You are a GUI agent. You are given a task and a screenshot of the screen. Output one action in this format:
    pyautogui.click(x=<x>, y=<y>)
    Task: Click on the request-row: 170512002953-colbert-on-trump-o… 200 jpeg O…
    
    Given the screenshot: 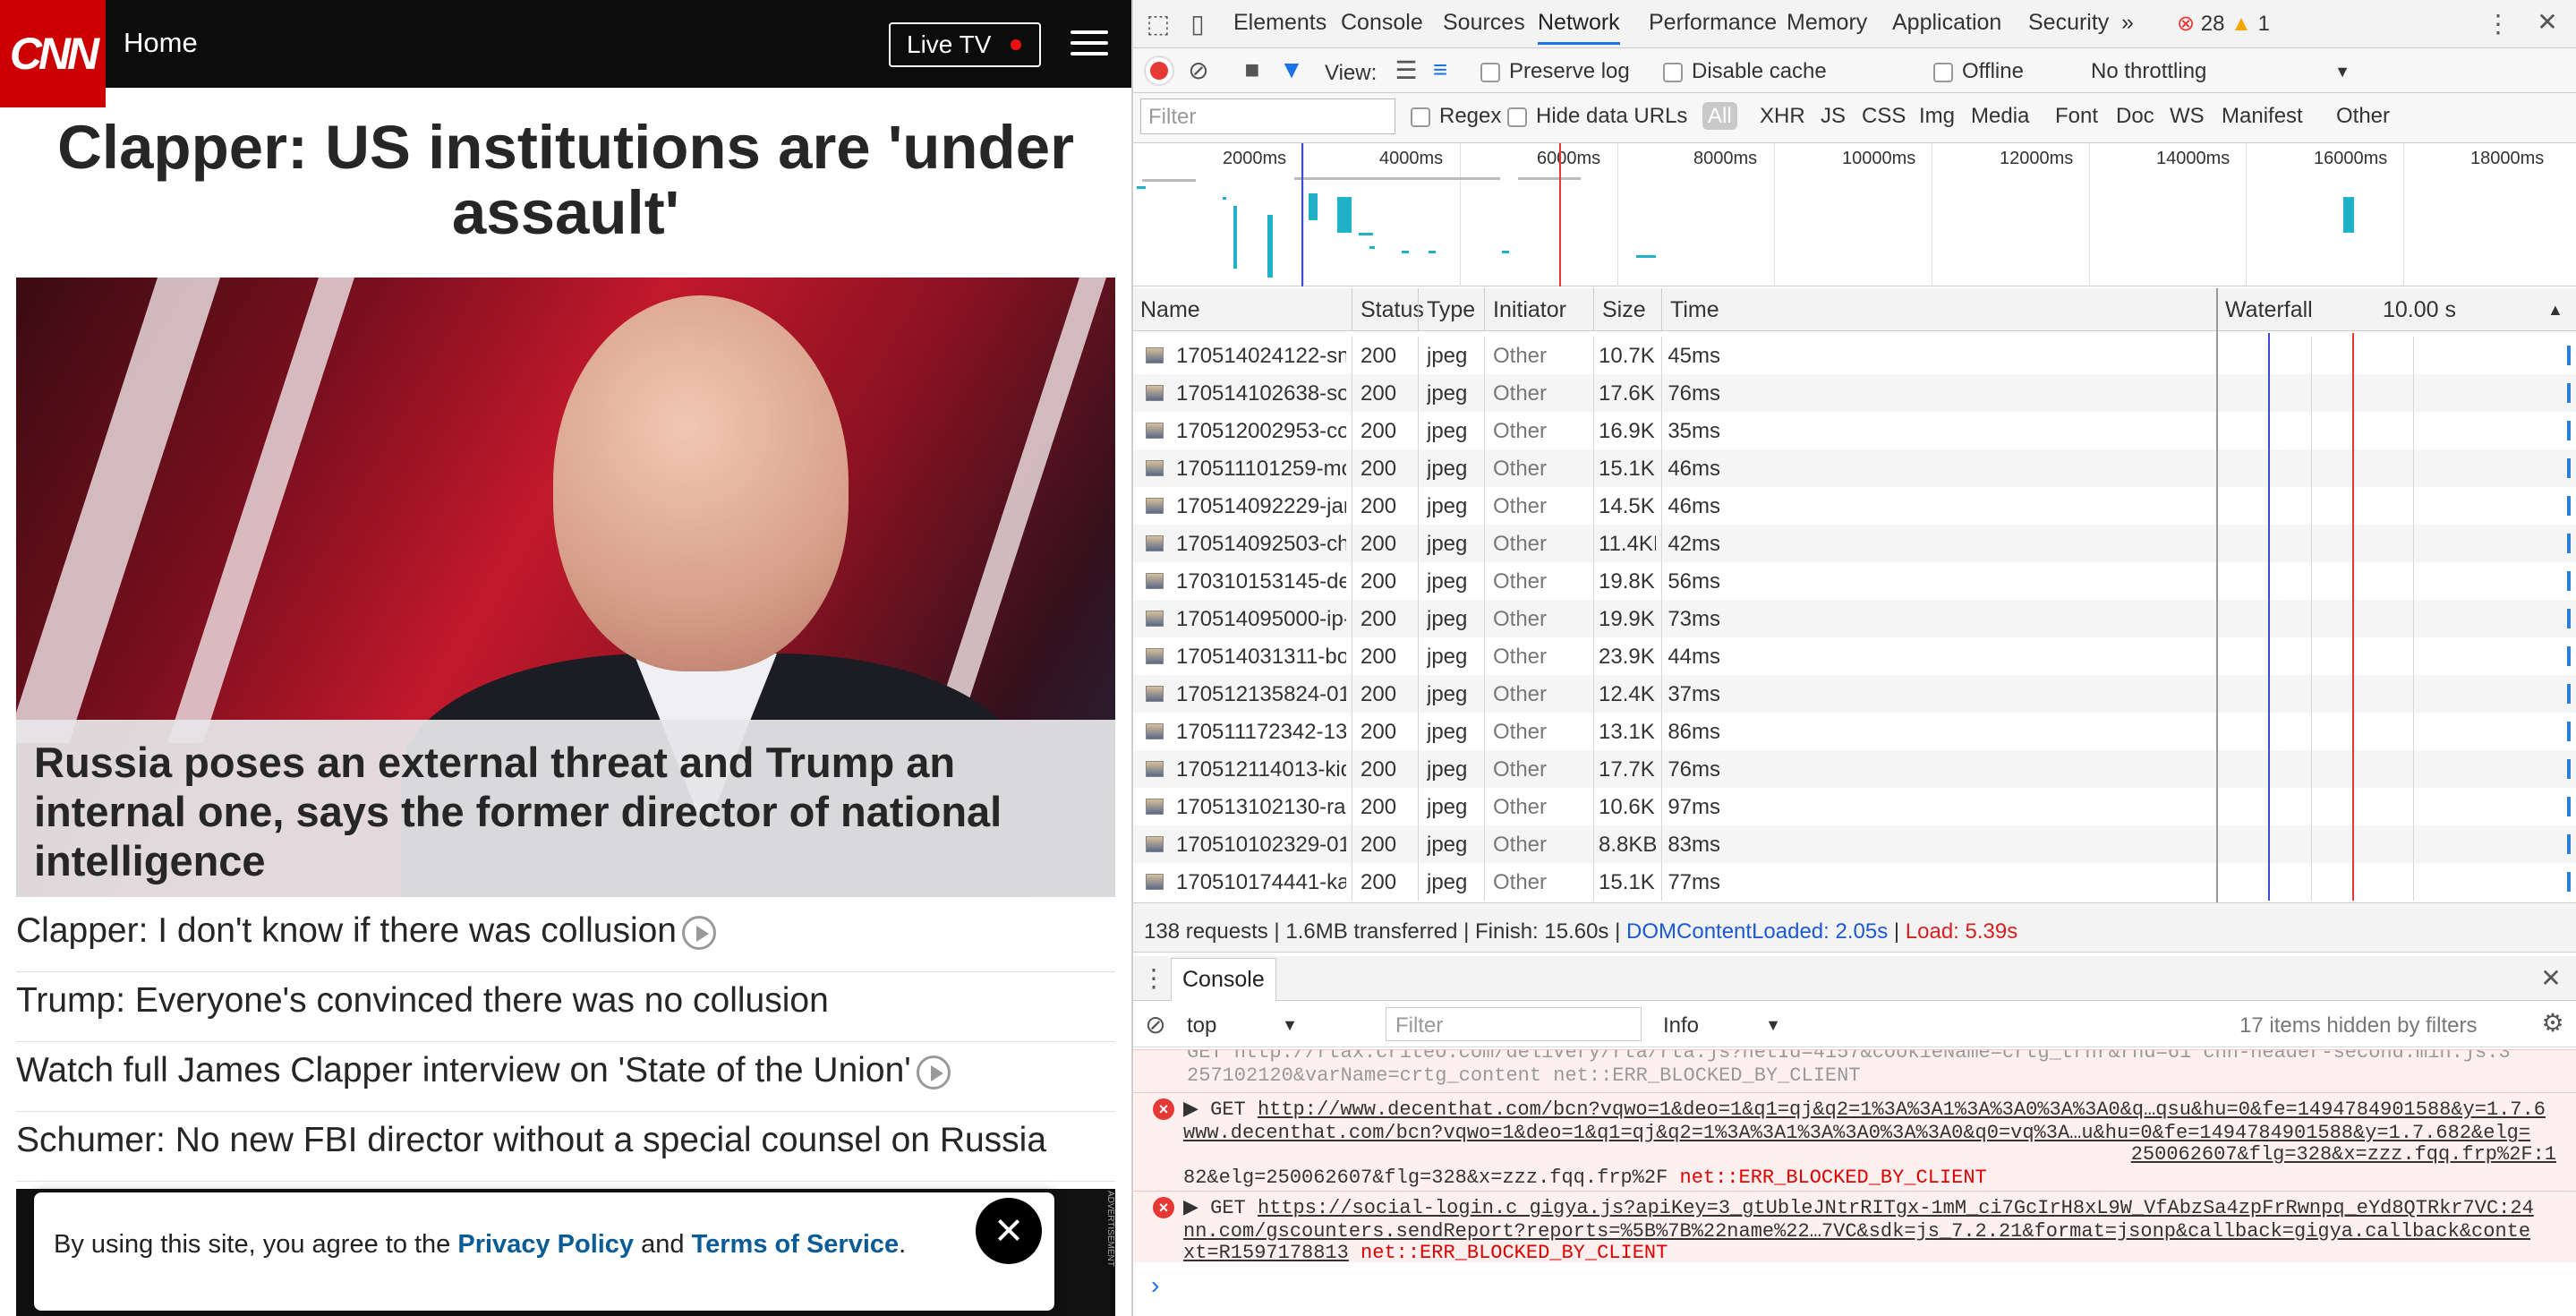 What is the action you would take?
    pyautogui.click(x=1854, y=430)
    